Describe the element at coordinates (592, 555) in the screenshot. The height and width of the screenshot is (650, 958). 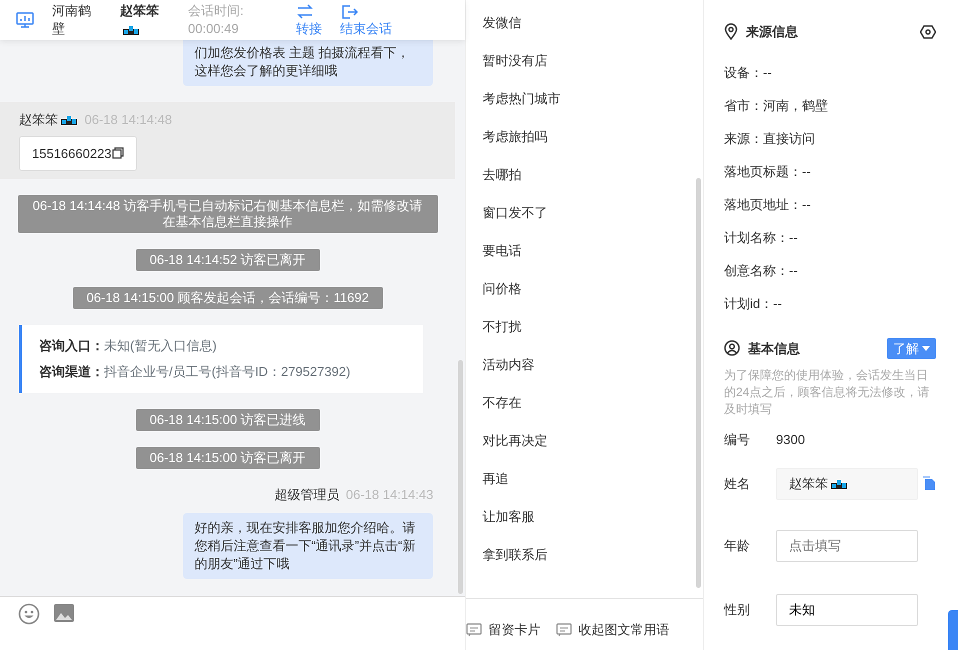
I see `quick-reply-item: 拿到联系后` at that location.